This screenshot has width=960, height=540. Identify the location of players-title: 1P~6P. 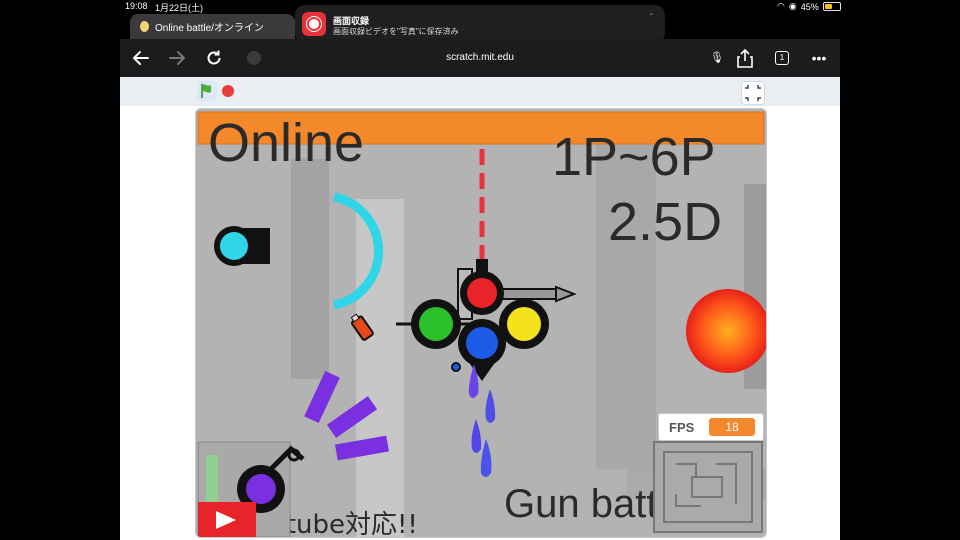
(634, 157).